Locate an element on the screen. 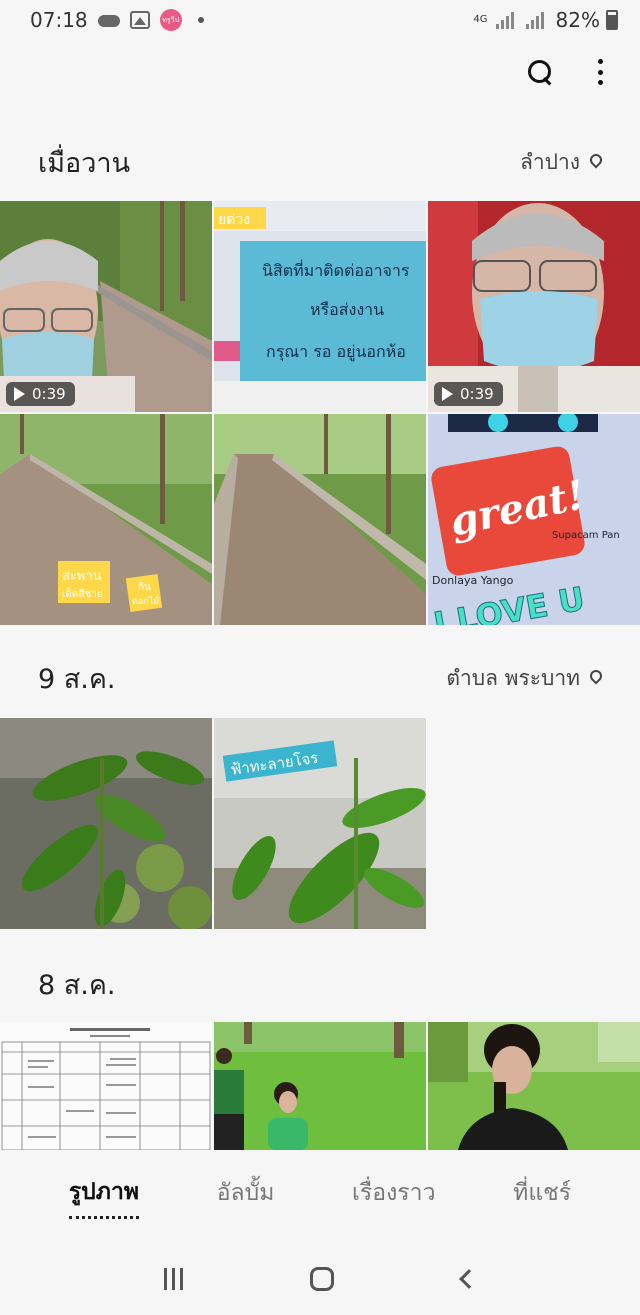 Image resolution: width=640 pixels, height=1315 pixels. photo-image: ฟ้าทะลายโจร is located at coordinates (320, 823).